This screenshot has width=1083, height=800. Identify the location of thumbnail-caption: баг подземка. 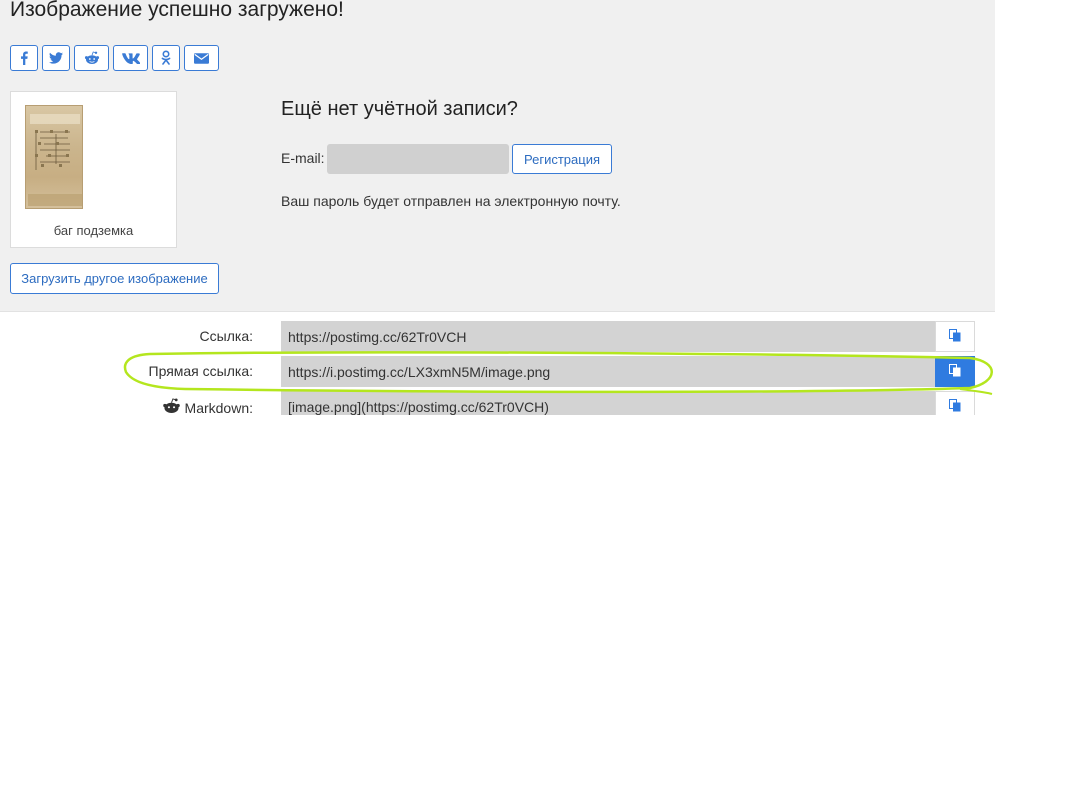
(93, 230).